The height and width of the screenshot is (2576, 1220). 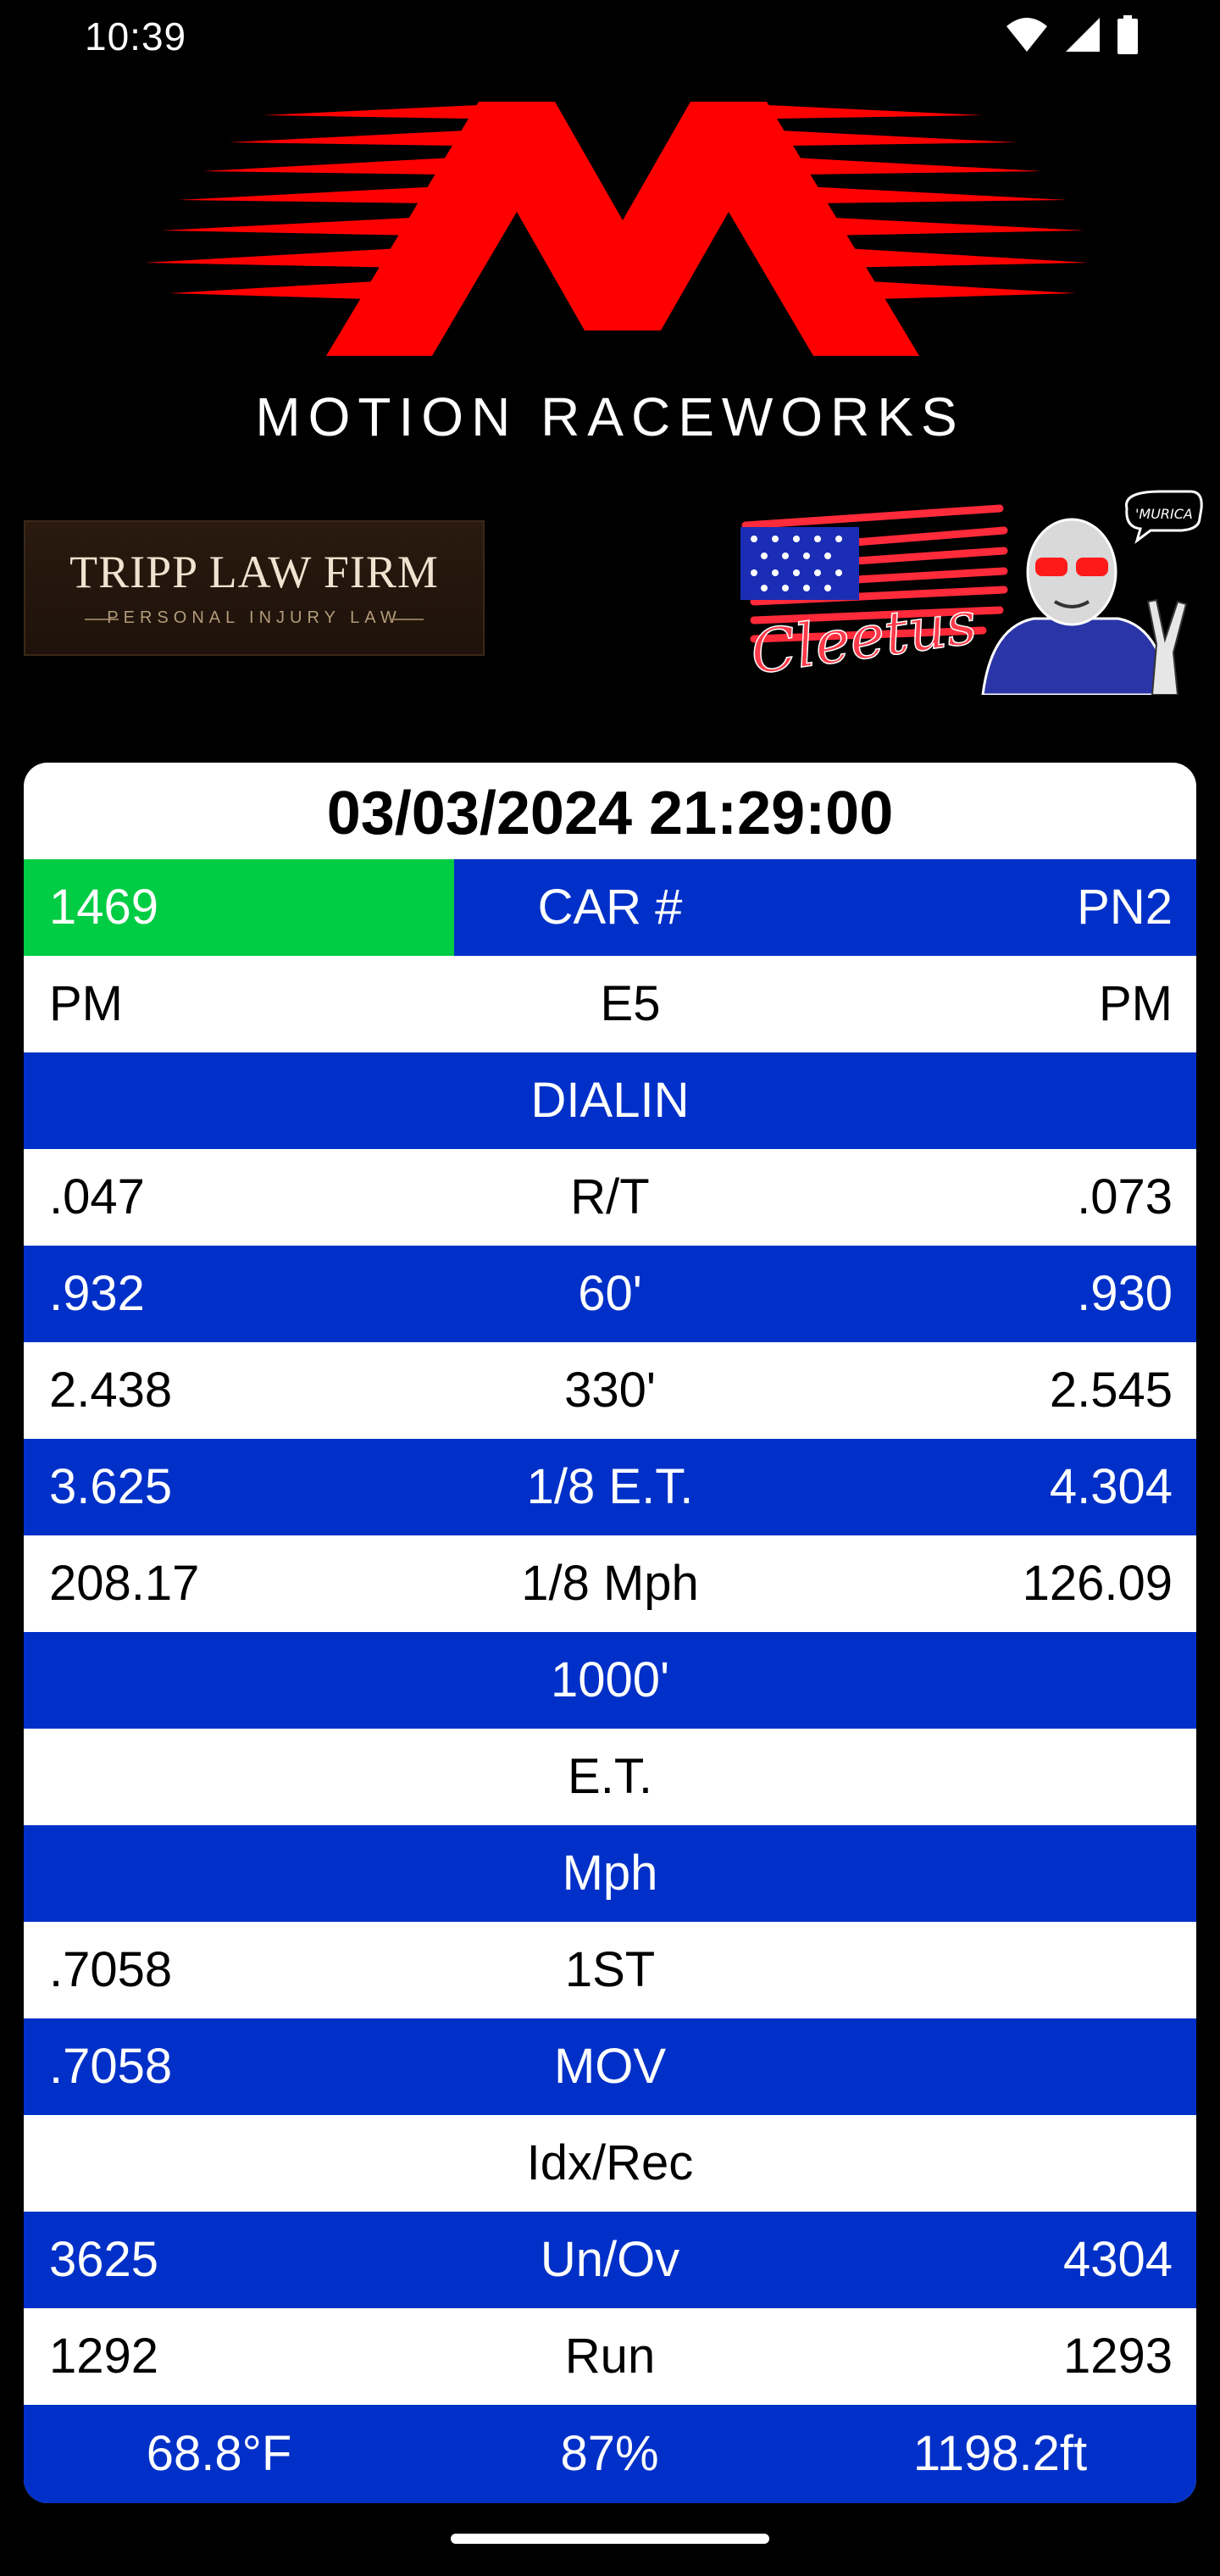 I want to click on battery-icon, so click(x=1127, y=34).